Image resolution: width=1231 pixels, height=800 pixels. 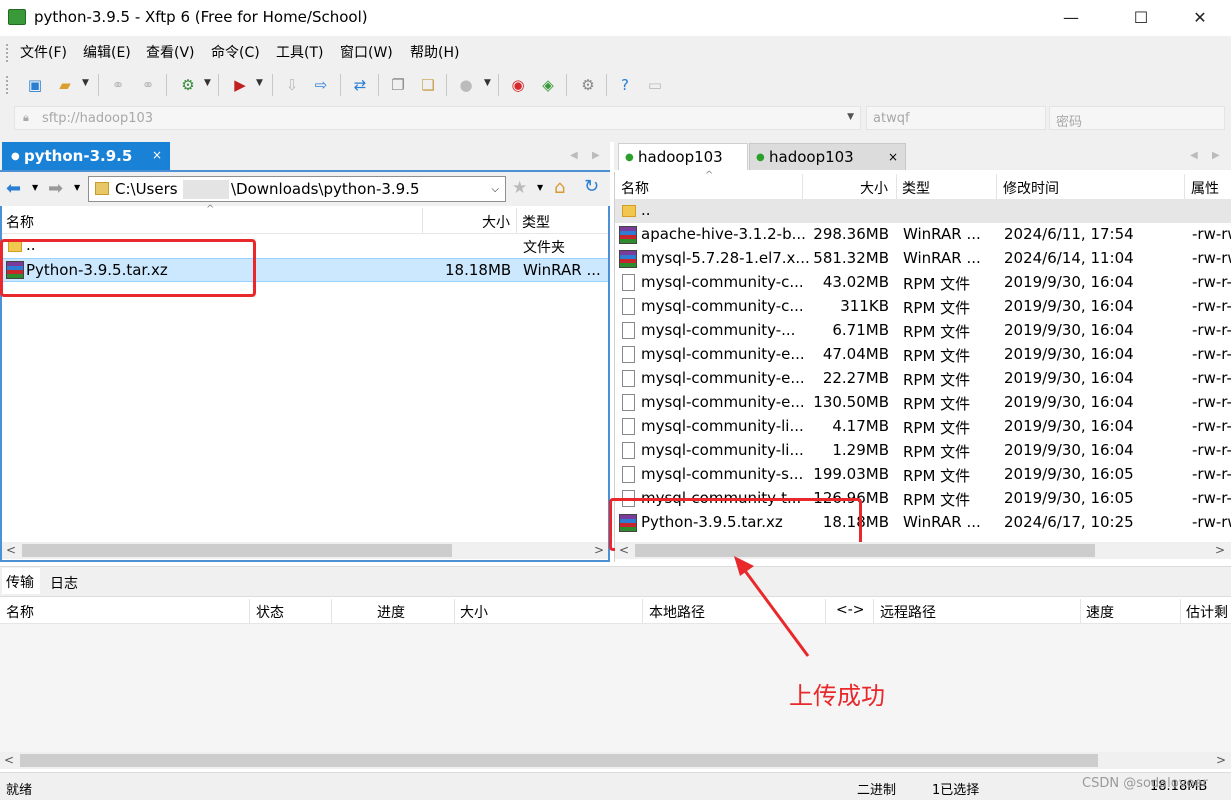 What do you see at coordinates (559, 187) in the screenshot?
I see `home-icon: ⌂` at bounding box center [559, 187].